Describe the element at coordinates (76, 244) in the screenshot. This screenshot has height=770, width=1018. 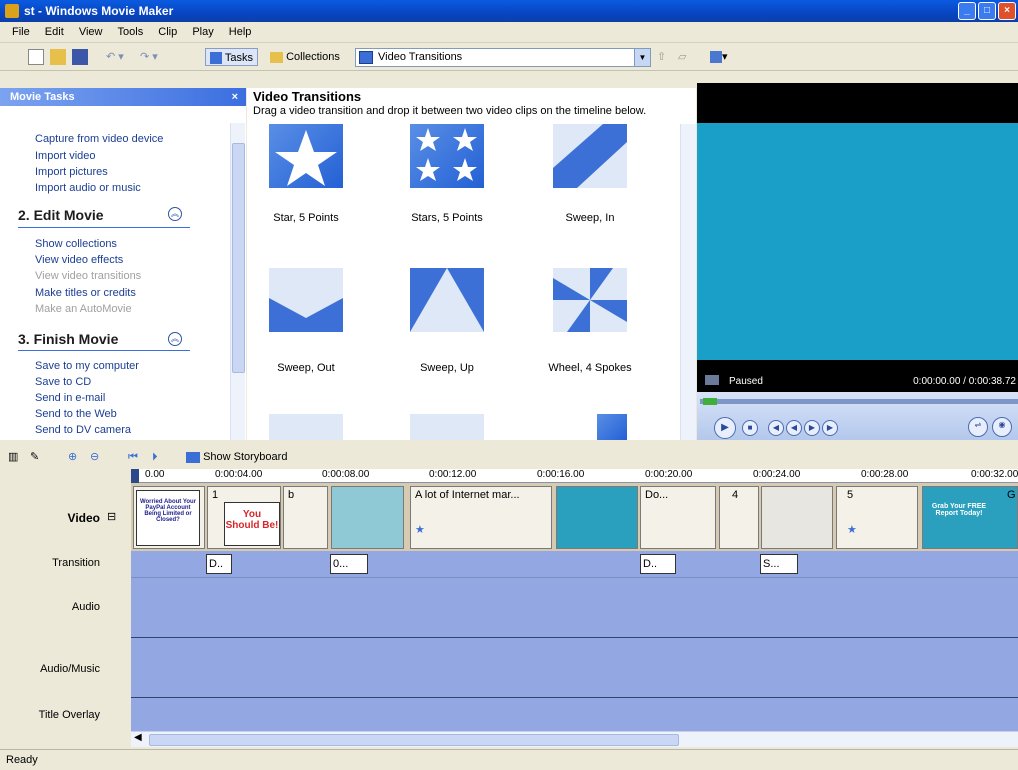
I see `show-collections-link: Show collections` at that location.